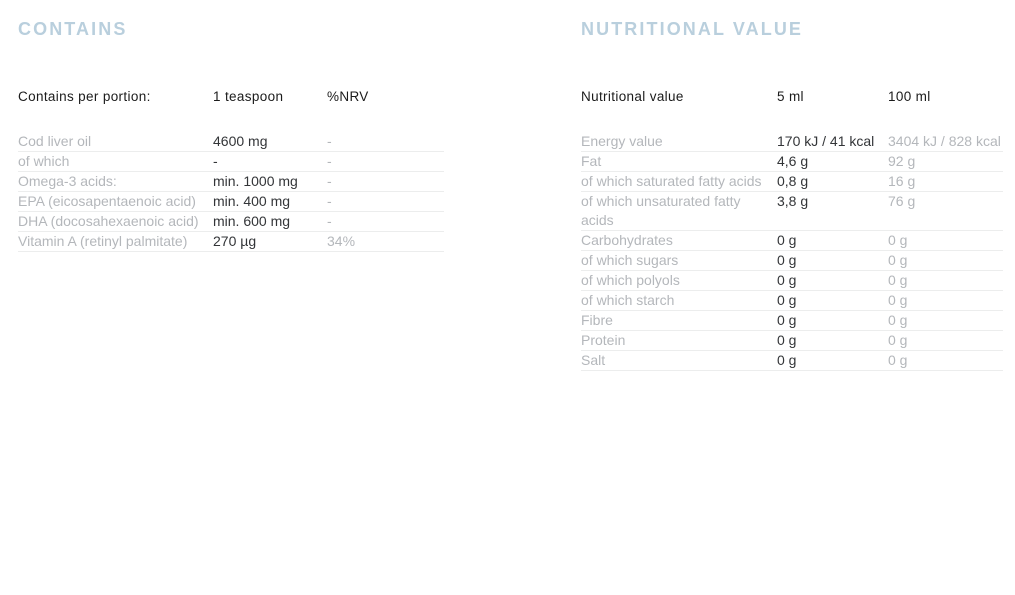 Image resolution: width=1015 pixels, height=595 pixels. I want to click on contains-col-header-nrv: %NRV, so click(348, 96).